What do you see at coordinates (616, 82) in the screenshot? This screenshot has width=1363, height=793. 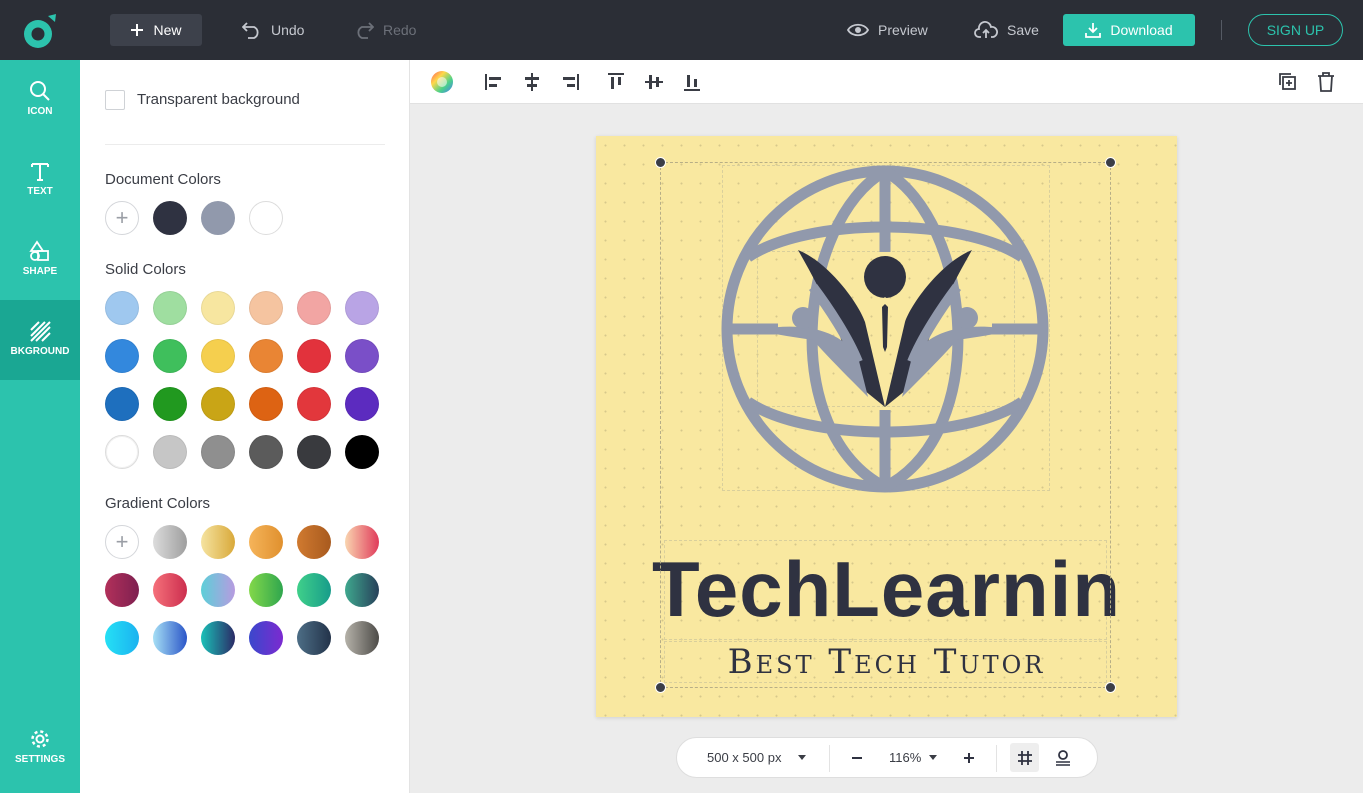 I see `align-top-icon` at bounding box center [616, 82].